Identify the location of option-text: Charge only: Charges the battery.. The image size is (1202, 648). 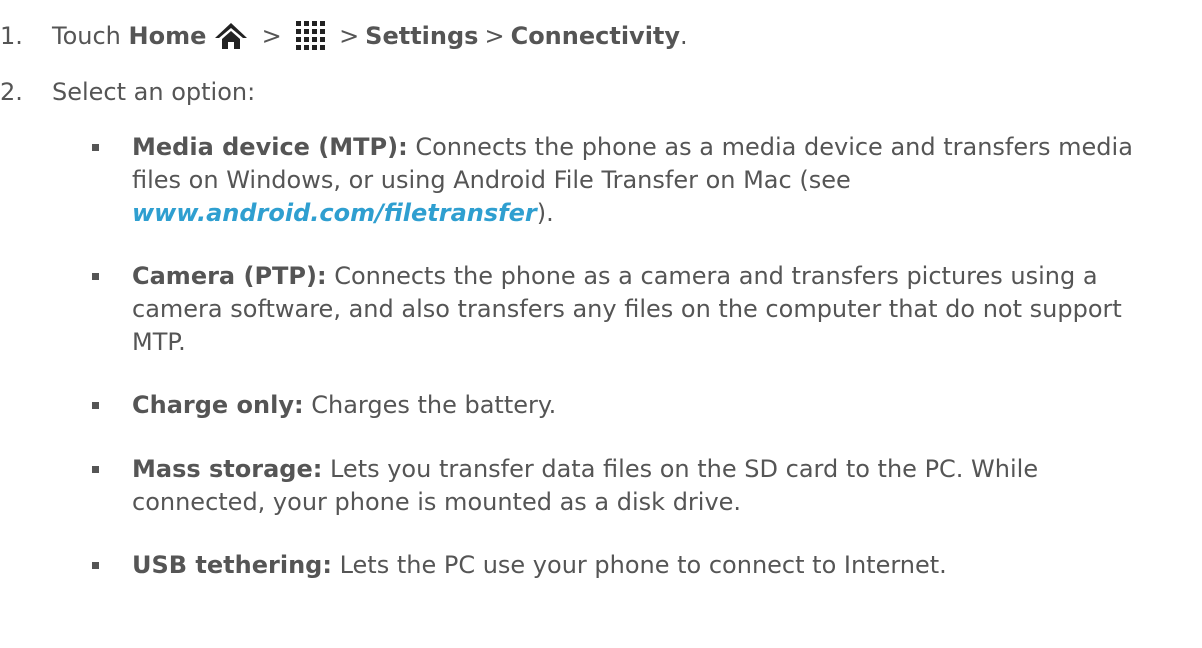
(662, 405).